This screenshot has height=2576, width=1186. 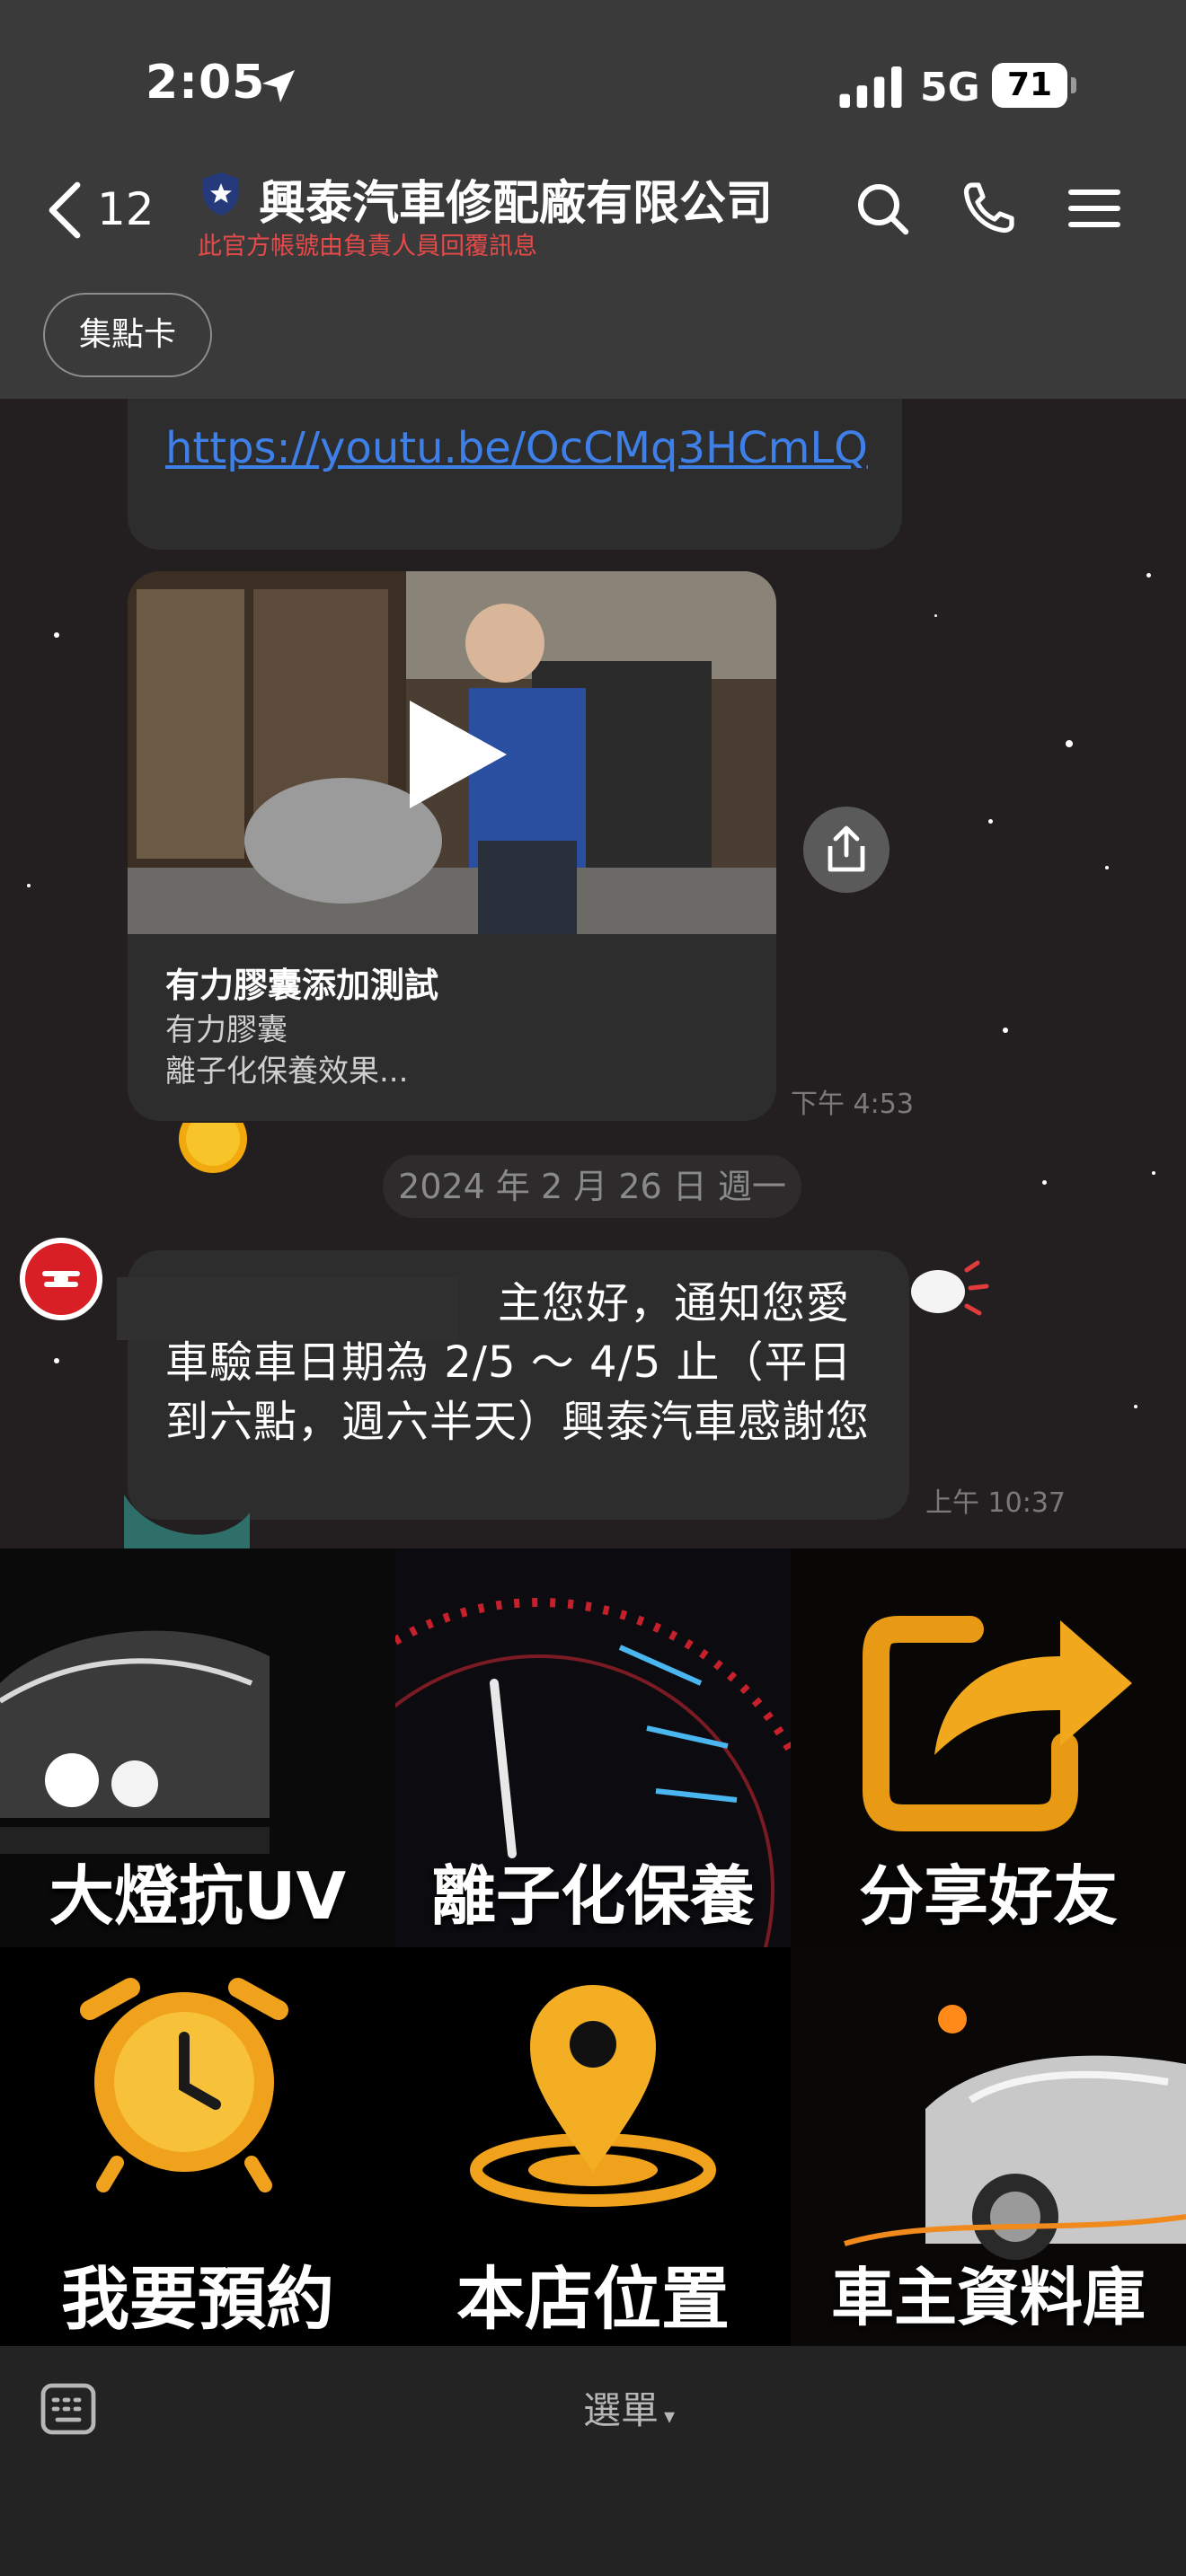 I want to click on share-icon, so click(x=846, y=848).